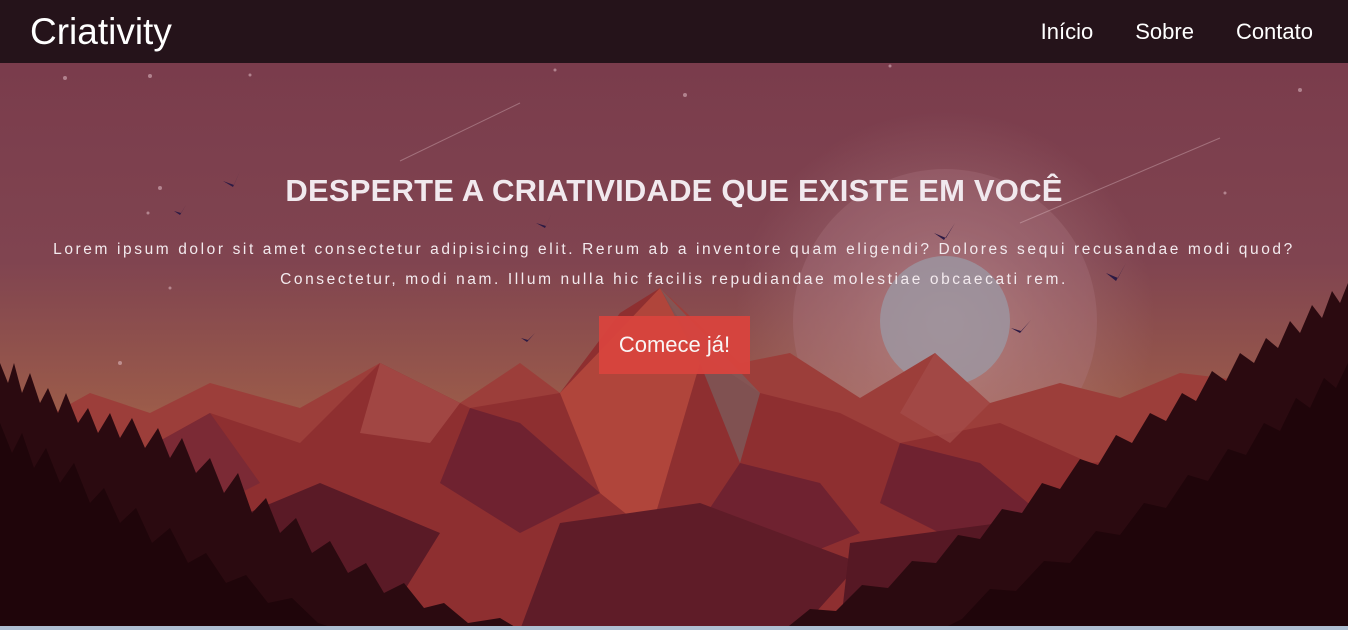 This screenshot has height=630, width=1348. I want to click on os-taskbar-edge, so click(674, 628).